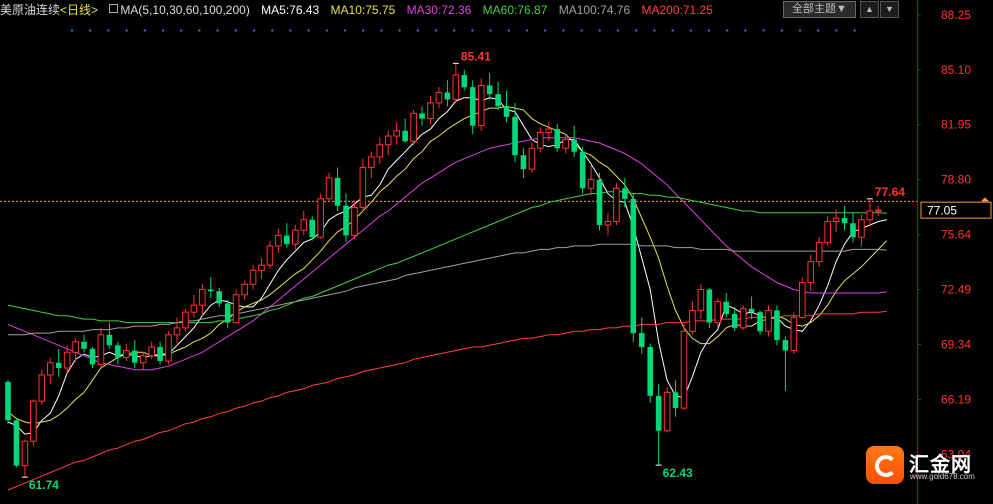 The height and width of the screenshot is (504, 993). I want to click on y-tick-label: 69.34, so click(956, 345).